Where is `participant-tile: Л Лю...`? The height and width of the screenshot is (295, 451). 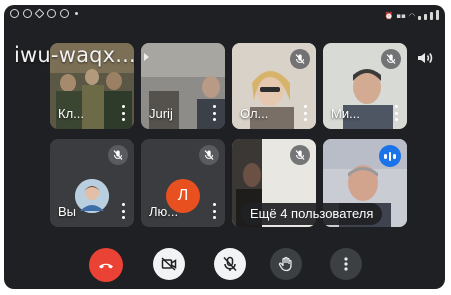
participant-tile: Л Лю... is located at coordinates (183, 183).